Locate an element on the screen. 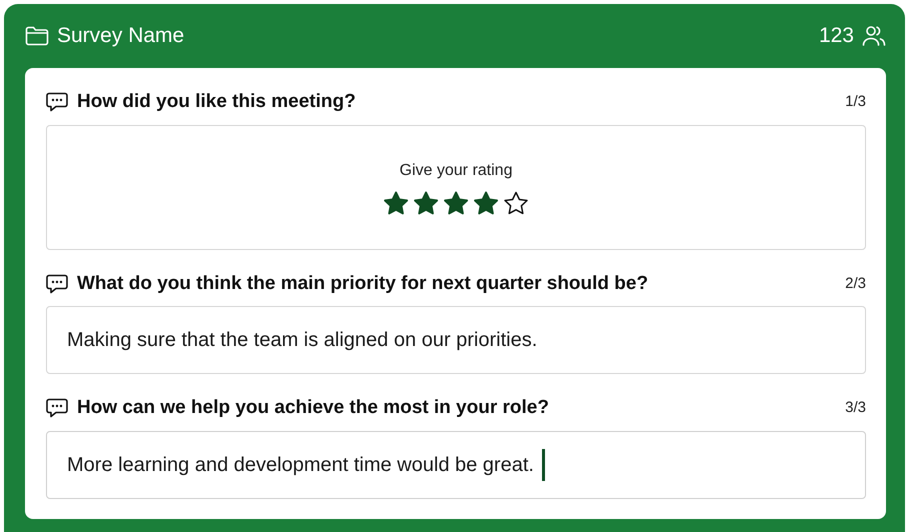 Image resolution: width=907 pixels, height=532 pixels. answer-field: Making sure that the team is aligned on our priorities. is located at coordinates (456, 340).